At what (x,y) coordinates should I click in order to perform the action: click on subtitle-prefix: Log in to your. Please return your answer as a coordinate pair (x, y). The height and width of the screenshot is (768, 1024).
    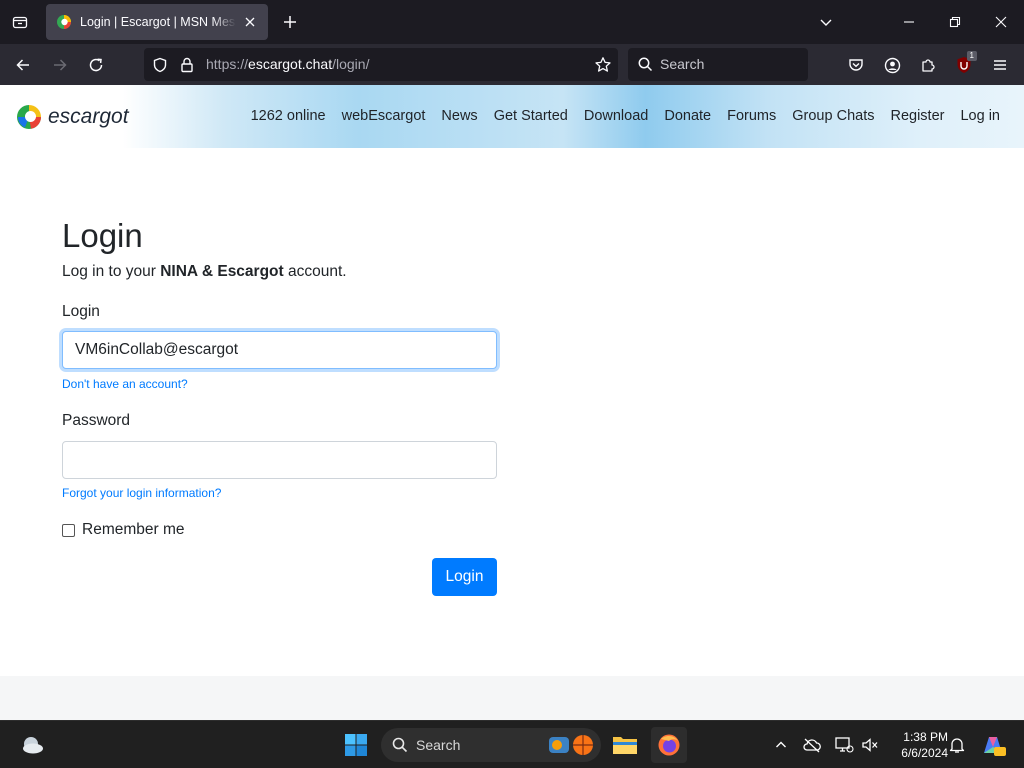
    Looking at the image, I should click on (111, 271).